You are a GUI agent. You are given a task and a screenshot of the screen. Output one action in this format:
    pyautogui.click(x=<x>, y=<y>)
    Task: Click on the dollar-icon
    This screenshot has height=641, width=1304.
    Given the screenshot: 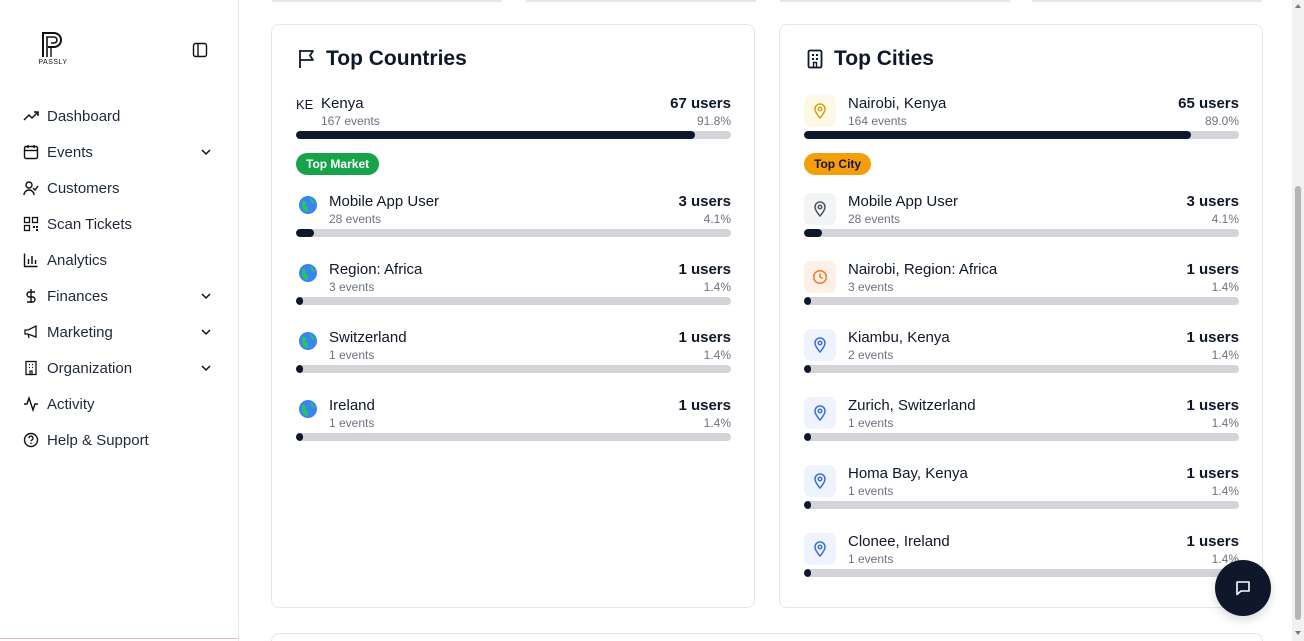 What is the action you would take?
    pyautogui.click(x=31, y=296)
    